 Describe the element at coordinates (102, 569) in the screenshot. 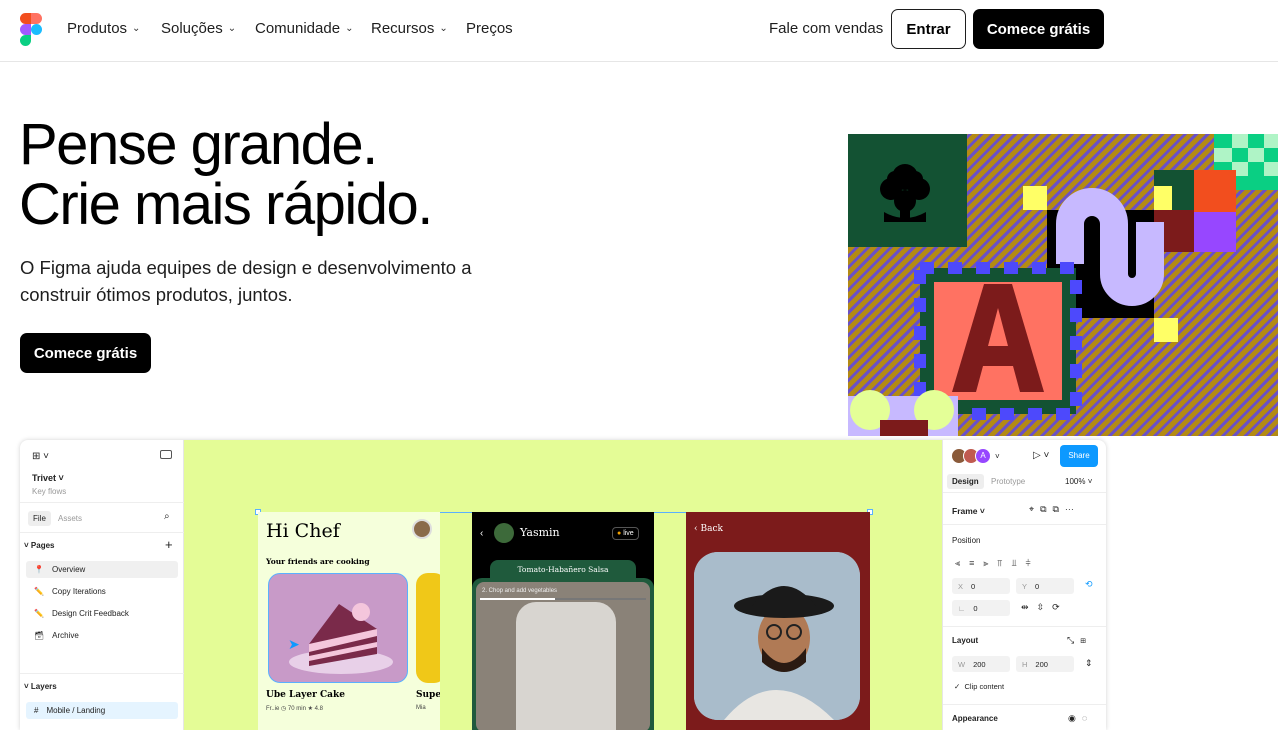

I see `page-item-overview: 📍 Overview` at that location.